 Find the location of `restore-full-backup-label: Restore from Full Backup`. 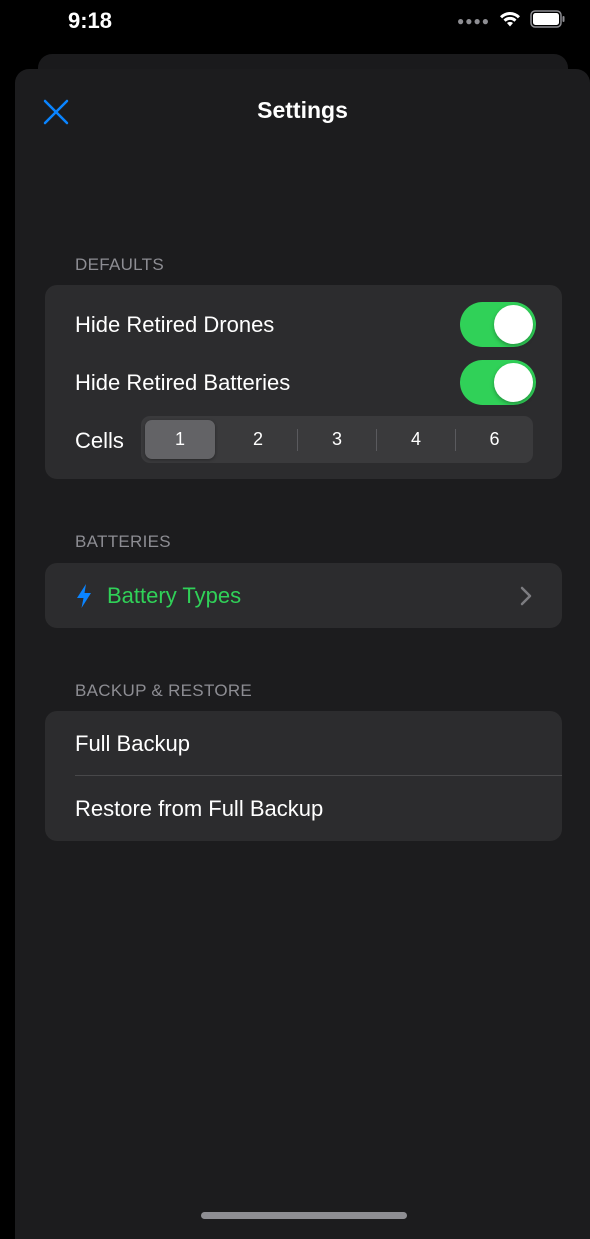

restore-full-backup-label: Restore from Full Backup is located at coordinates (199, 808).